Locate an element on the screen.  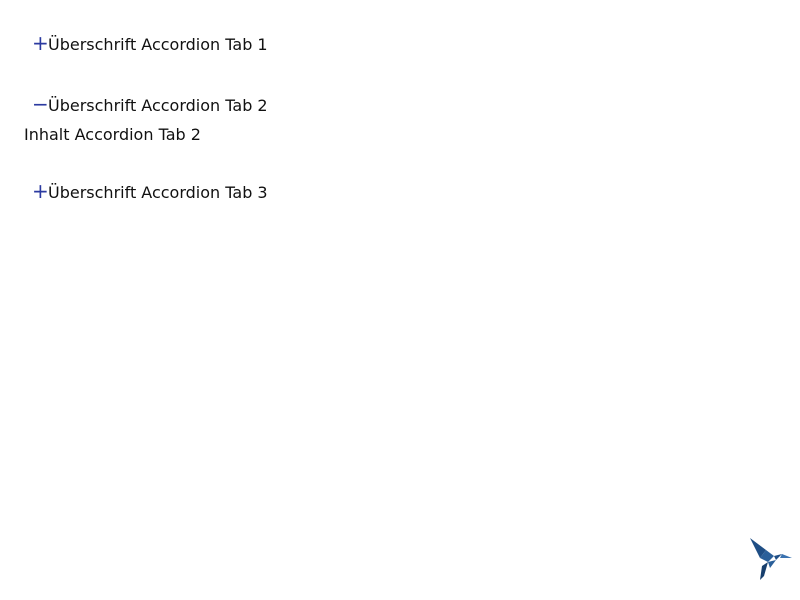
accordion-tab-2-header: − Überschrift Accordion Tab 2 is located at coordinates (224, 106).